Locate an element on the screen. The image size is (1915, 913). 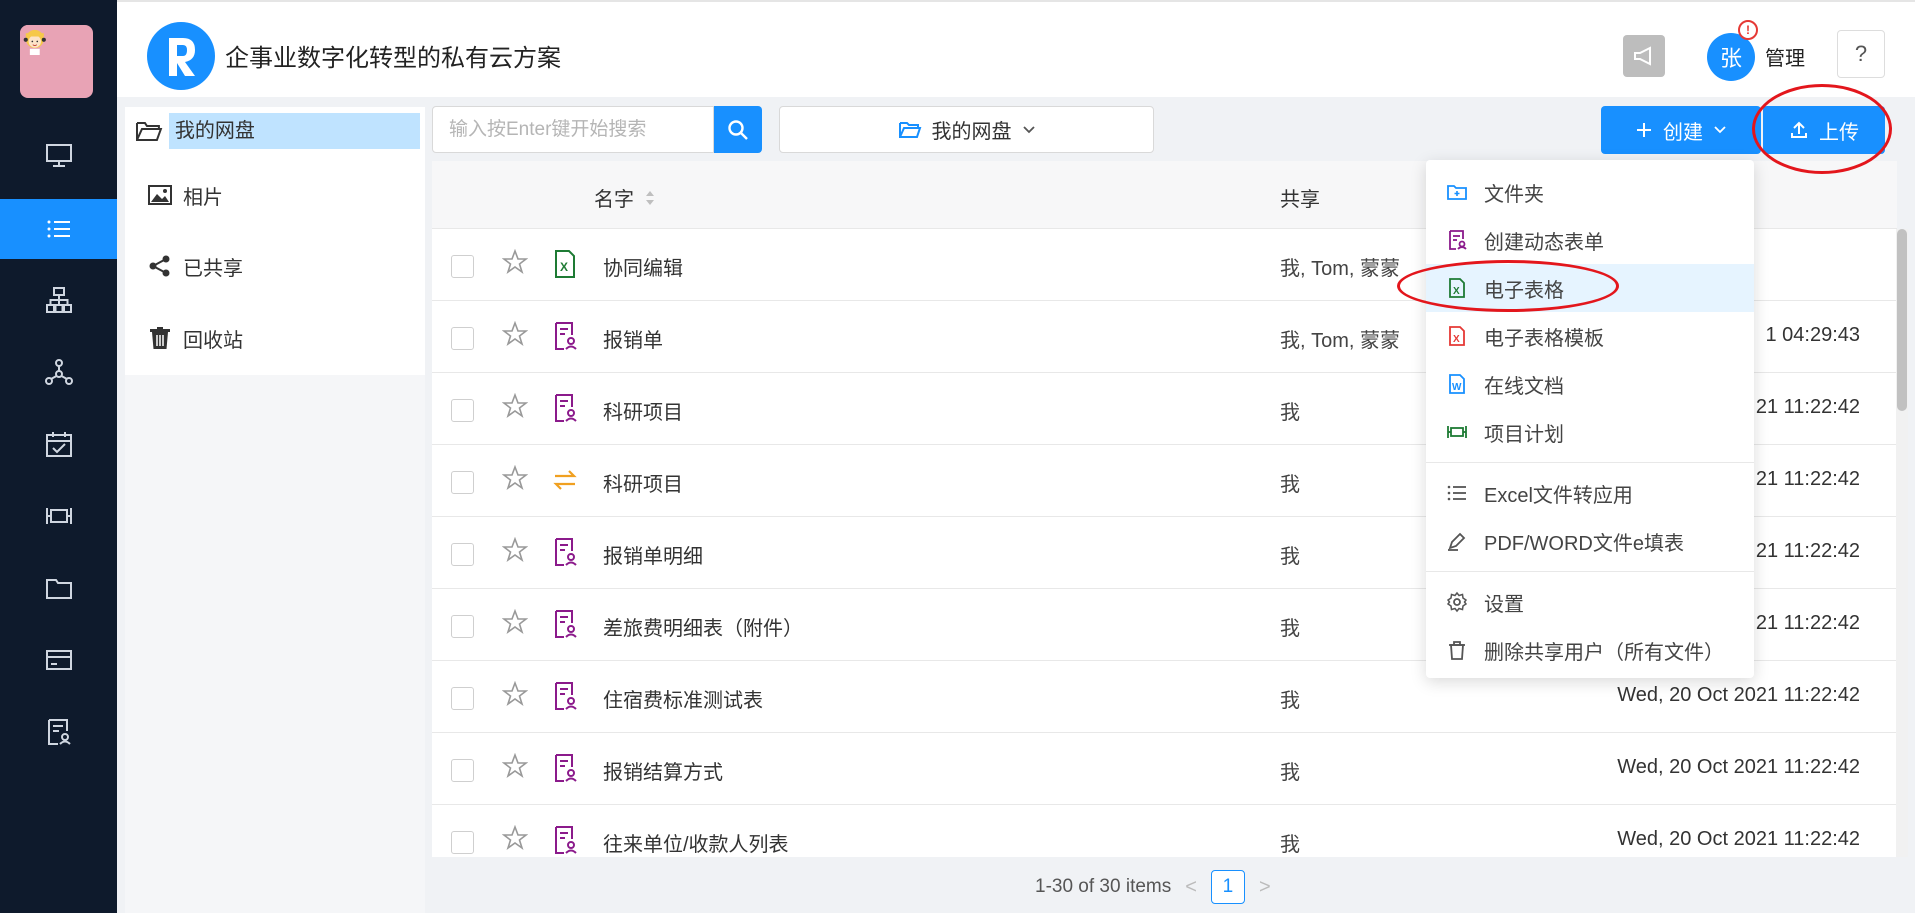
announcement-button is located at coordinates (1644, 56).